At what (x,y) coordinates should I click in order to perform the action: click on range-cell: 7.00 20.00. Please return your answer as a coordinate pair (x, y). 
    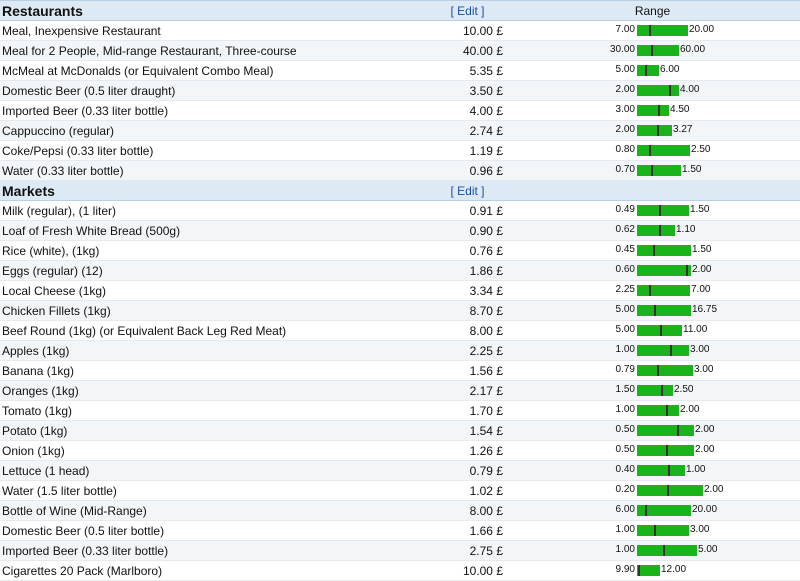
    Looking at the image, I should click on (652, 30).